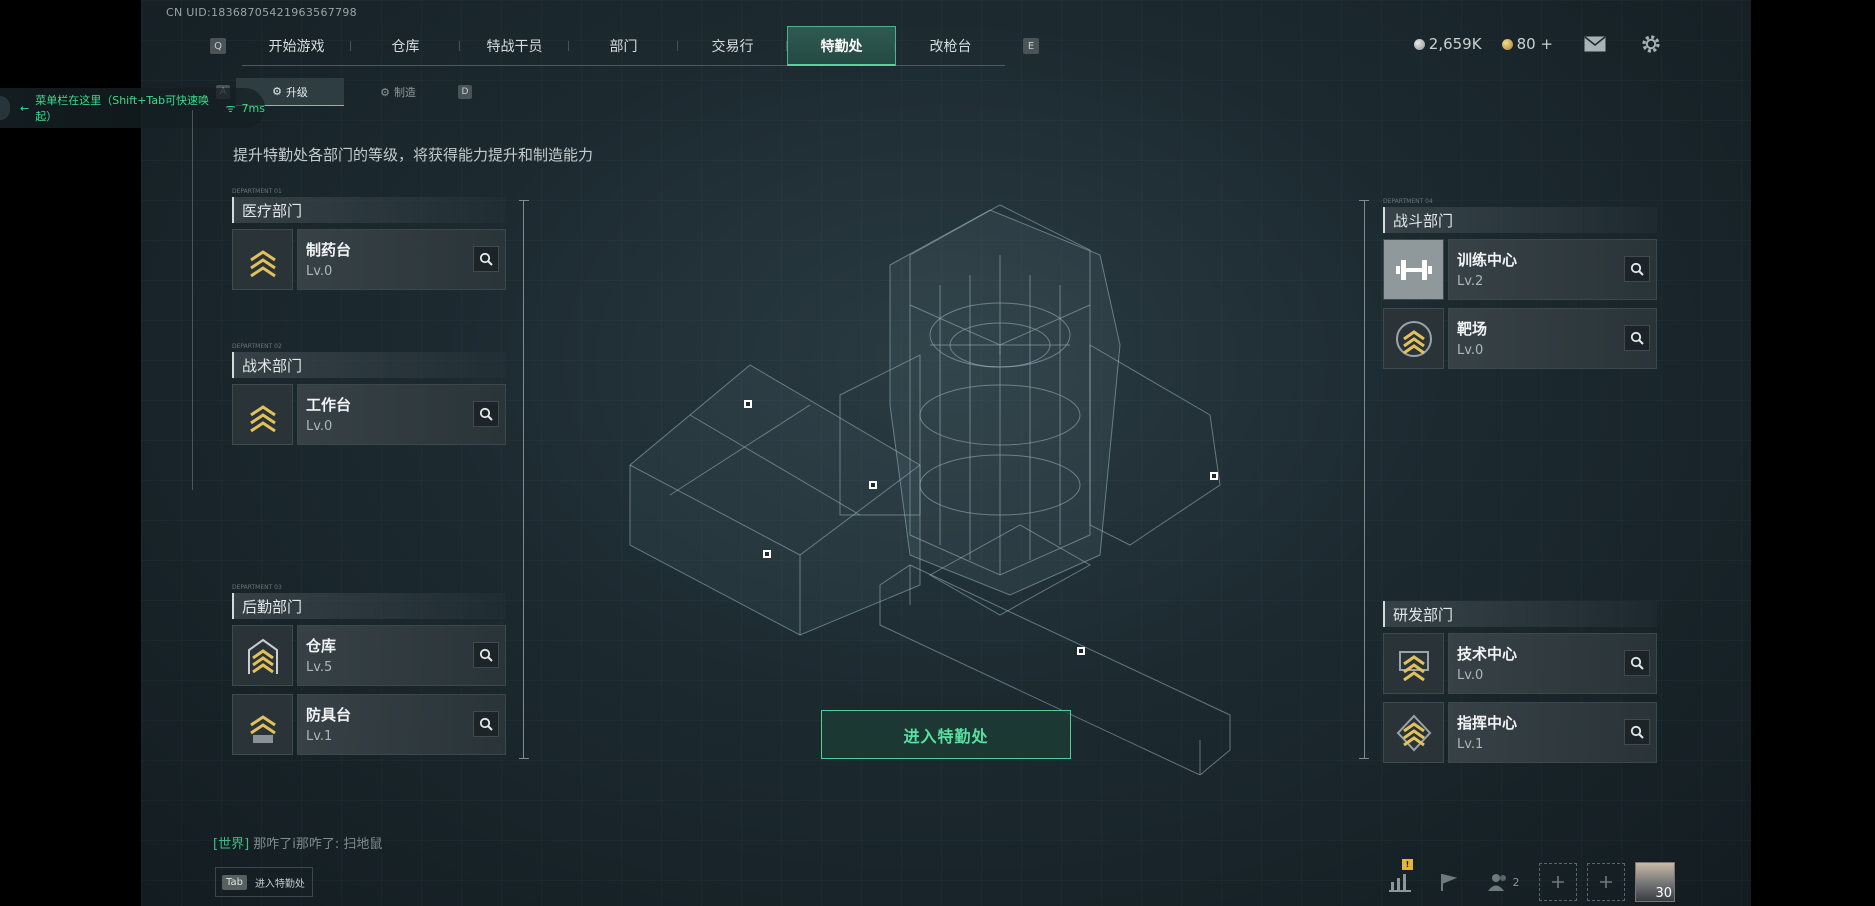 This screenshot has width=1875, height=906. What do you see at coordinates (524, 200) in the screenshot?
I see `left-bracket-top` at bounding box center [524, 200].